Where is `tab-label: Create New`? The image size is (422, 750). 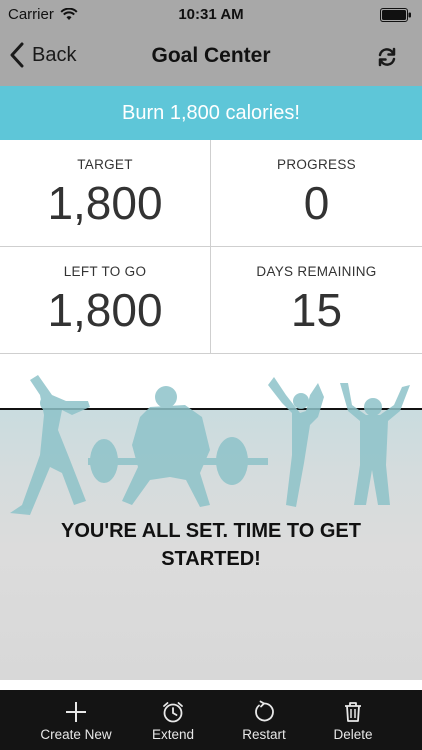 tab-label: Create New is located at coordinates (76, 734).